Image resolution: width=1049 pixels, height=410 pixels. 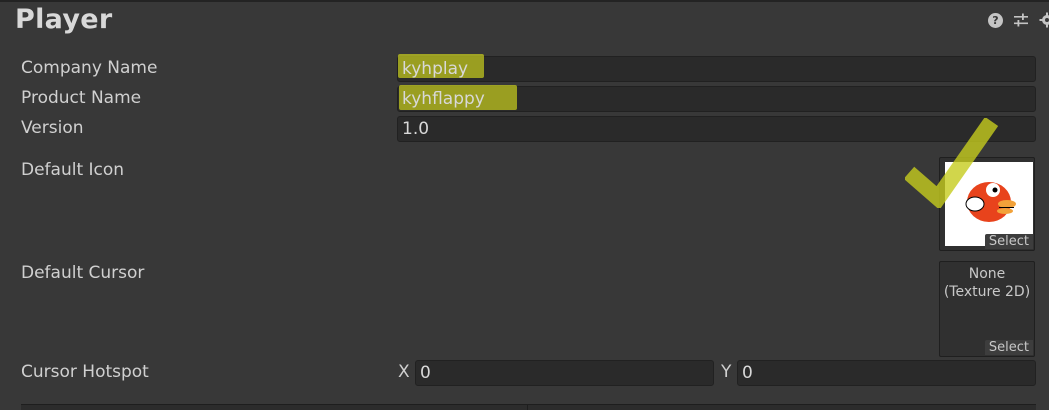 I want to click on help-icon: ?, so click(x=995, y=20).